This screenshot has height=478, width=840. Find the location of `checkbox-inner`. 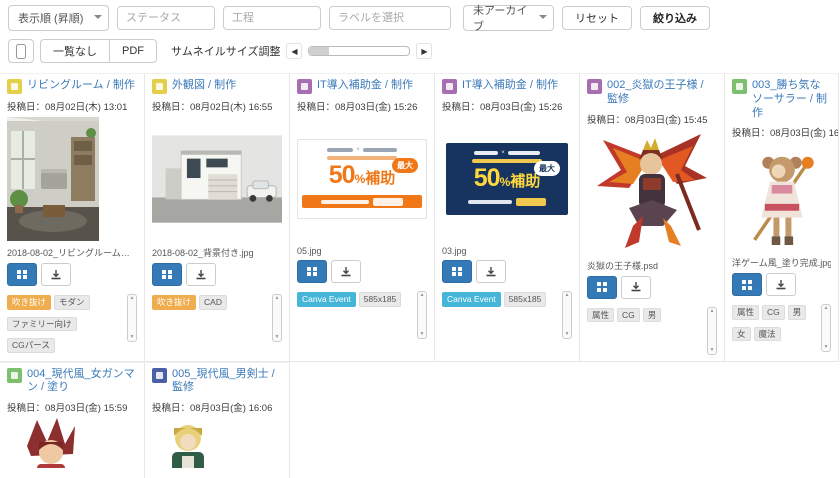

checkbox-inner is located at coordinates (594, 86).